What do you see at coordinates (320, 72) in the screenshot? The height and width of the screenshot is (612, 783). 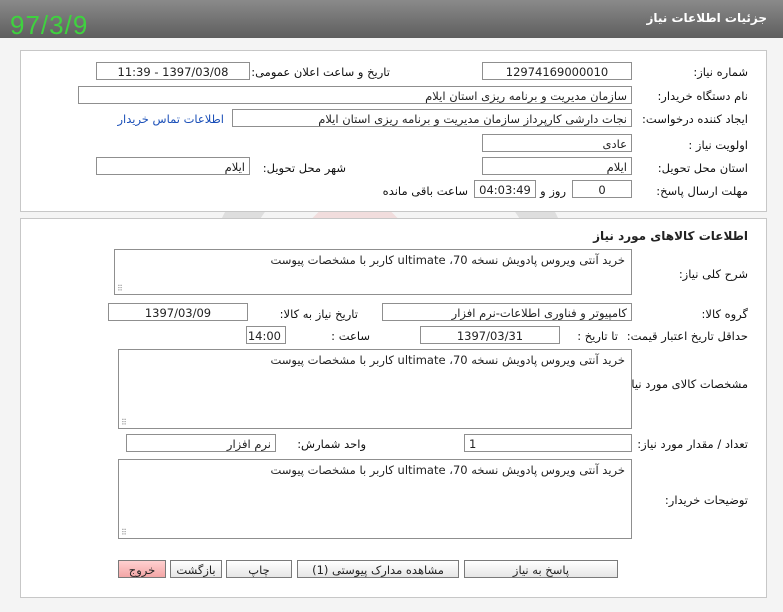 I see `announce-date-label: تاریخ و ساعت اعلان عمومی:` at bounding box center [320, 72].